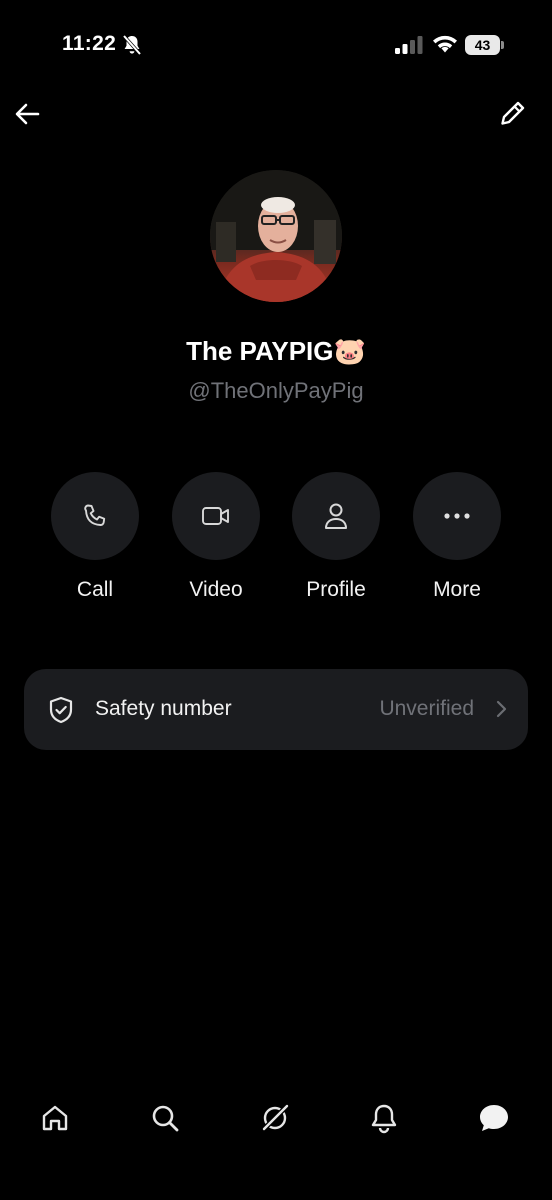  I want to click on safety-number-row: Safety number Unverified, so click(276, 709).